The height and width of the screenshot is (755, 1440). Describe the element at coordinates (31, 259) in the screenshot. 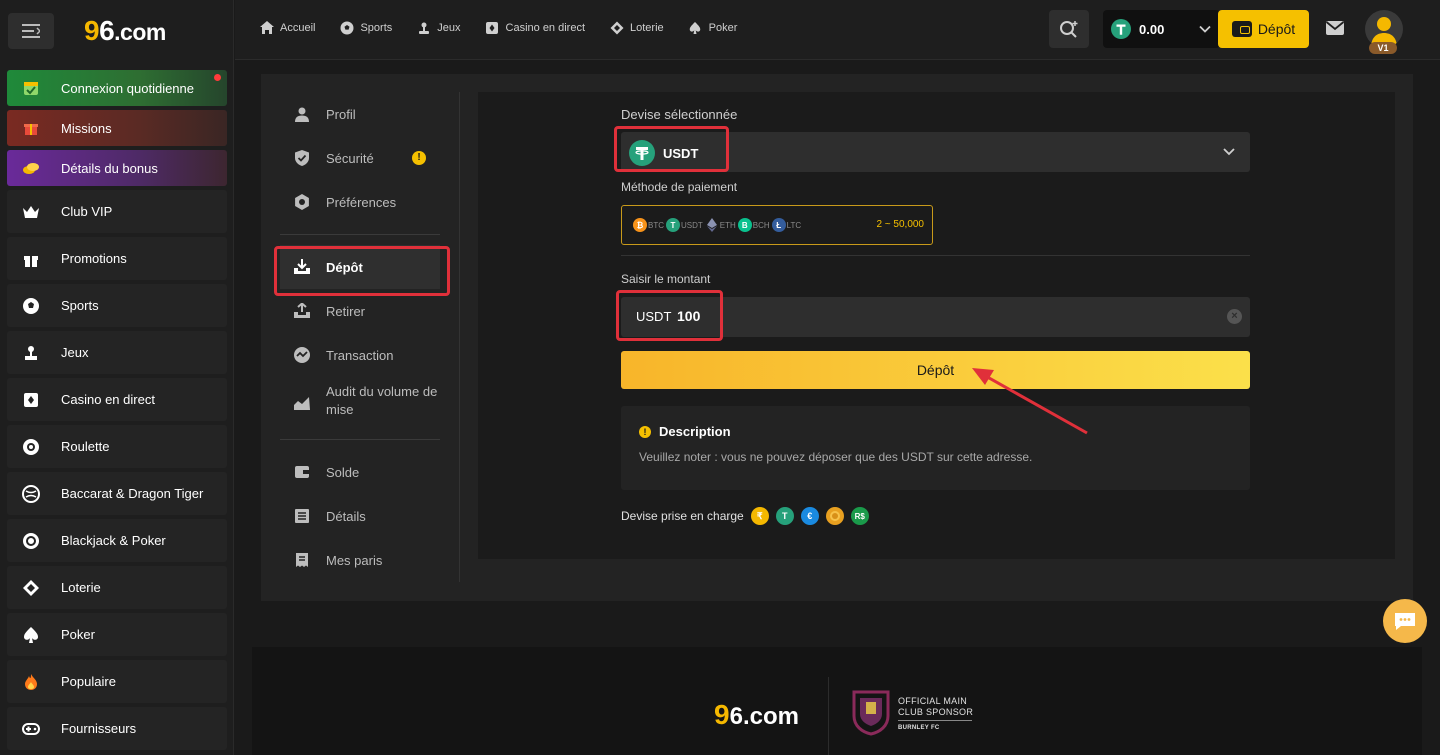

I see `gift-icon` at that location.